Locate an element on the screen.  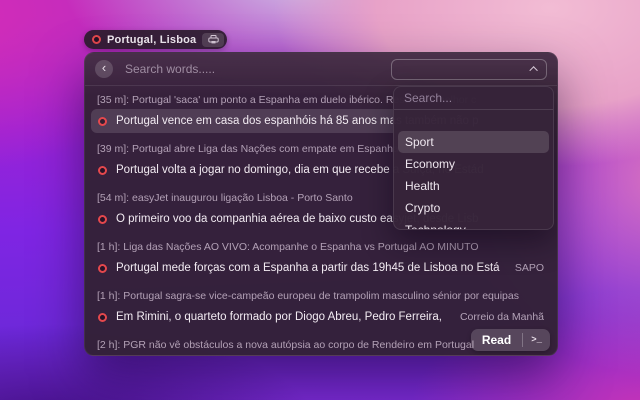
chevron-up-icon is located at coordinates (533, 70).